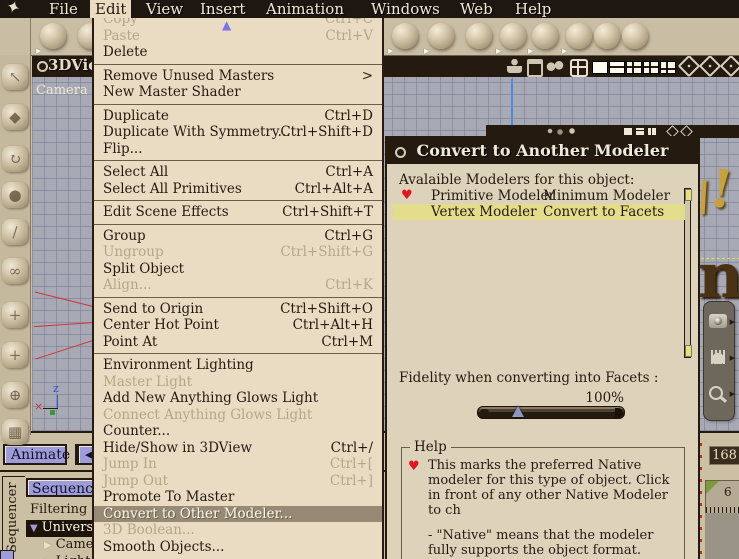 This screenshot has width=739, height=559. Describe the element at coordinates (542, 151) in the screenshot. I see `dialog-title-bar: Convert to Another Modeler` at that location.